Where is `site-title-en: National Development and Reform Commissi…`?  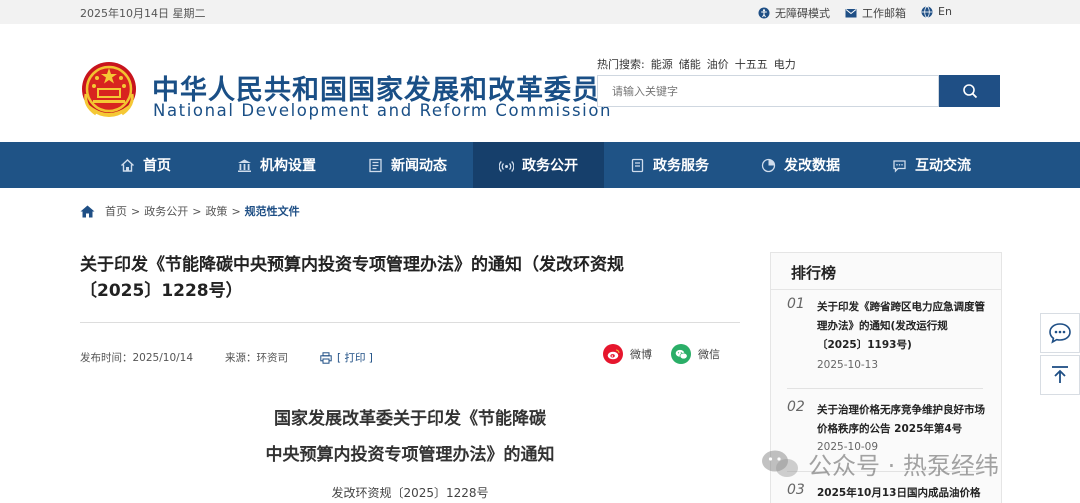 site-title-en: National Development and Reform Commissi… is located at coordinates (382, 110).